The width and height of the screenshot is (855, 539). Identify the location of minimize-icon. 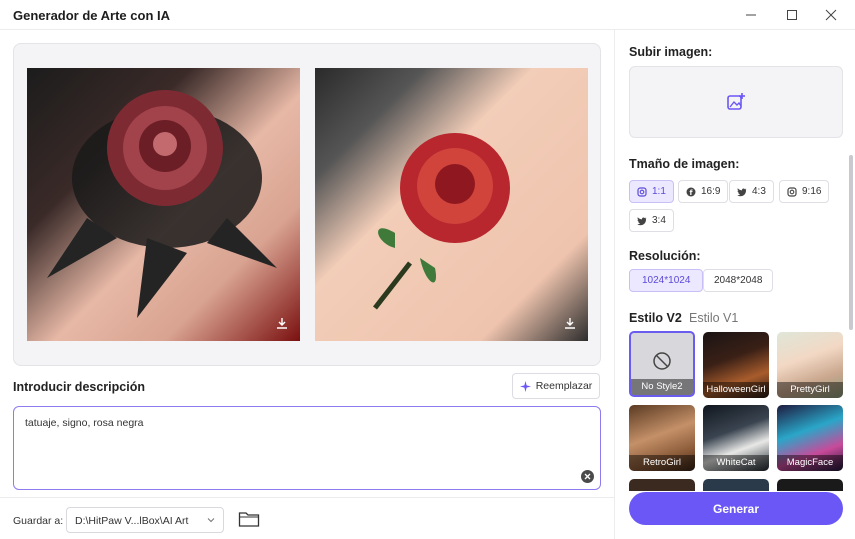
(751, 15).